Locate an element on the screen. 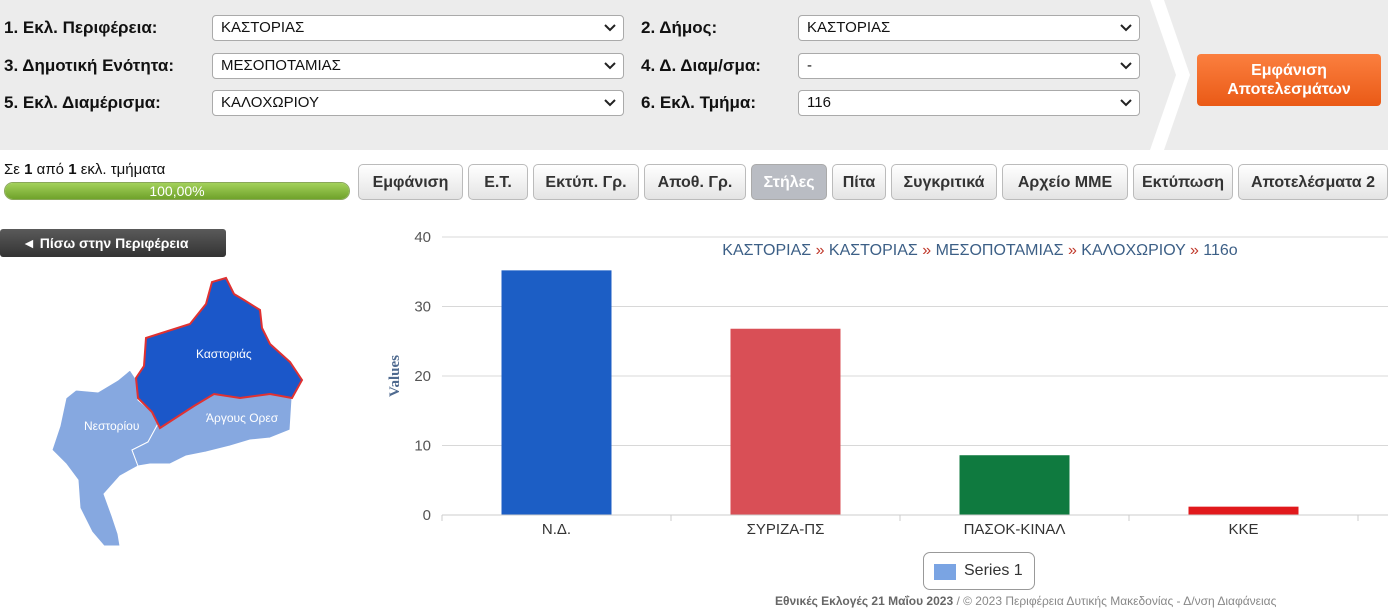 This screenshot has width=1388, height=614. legend-label: Series 1 is located at coordinates (993, 570).